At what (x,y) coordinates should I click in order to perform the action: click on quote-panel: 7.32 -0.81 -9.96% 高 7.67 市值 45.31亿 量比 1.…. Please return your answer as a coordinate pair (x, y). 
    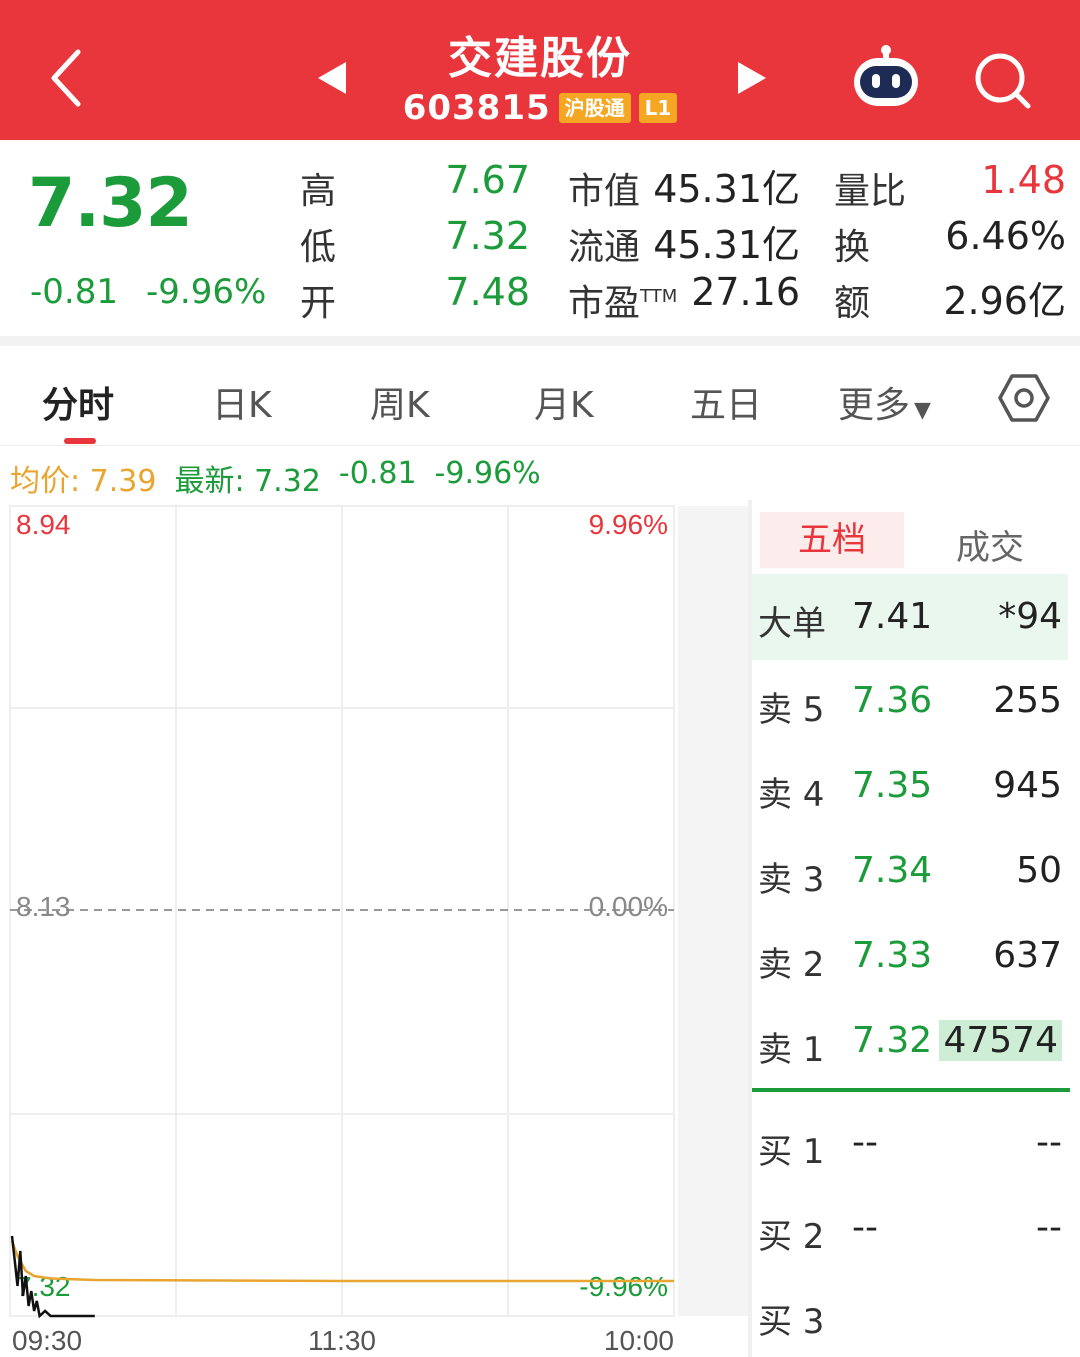
    Looking at the image, I should click on (540, 238).